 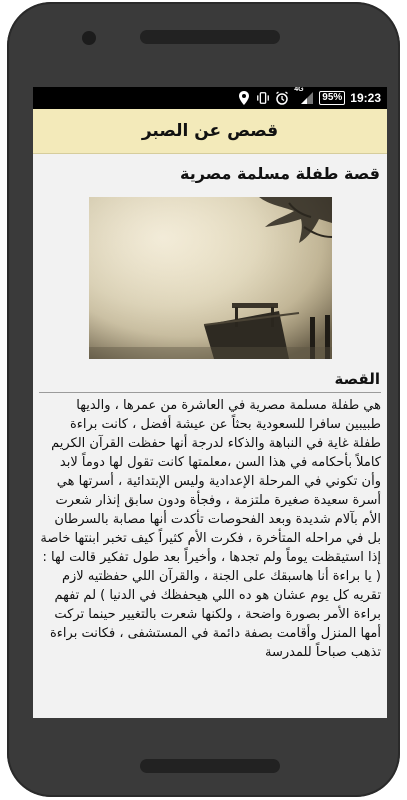 I want to click on app-bar: قصص عن الصبر, so click(x=210, y=131).